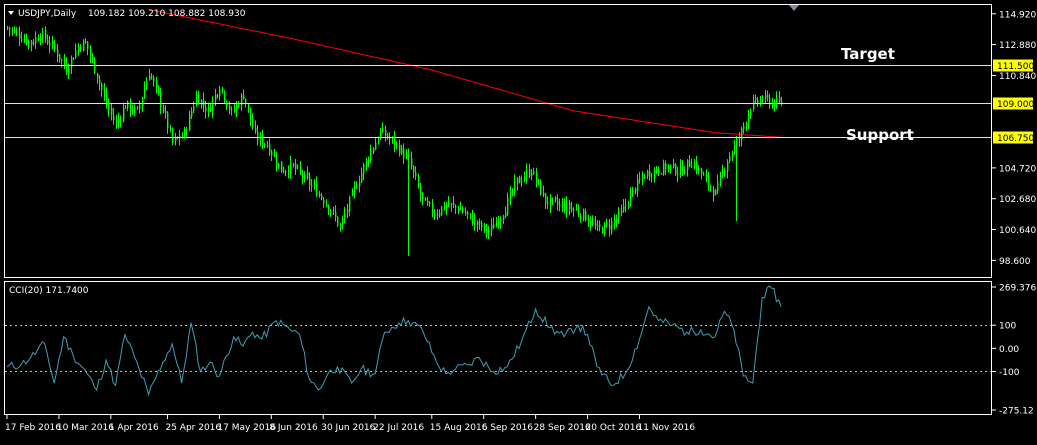 This screenshot has width=1037, height=445. What do you see at coordinates (134, 428) in the screenshot?
I see `date-tick-label: 1 Apr 2016` at bounding box center [134, 428].